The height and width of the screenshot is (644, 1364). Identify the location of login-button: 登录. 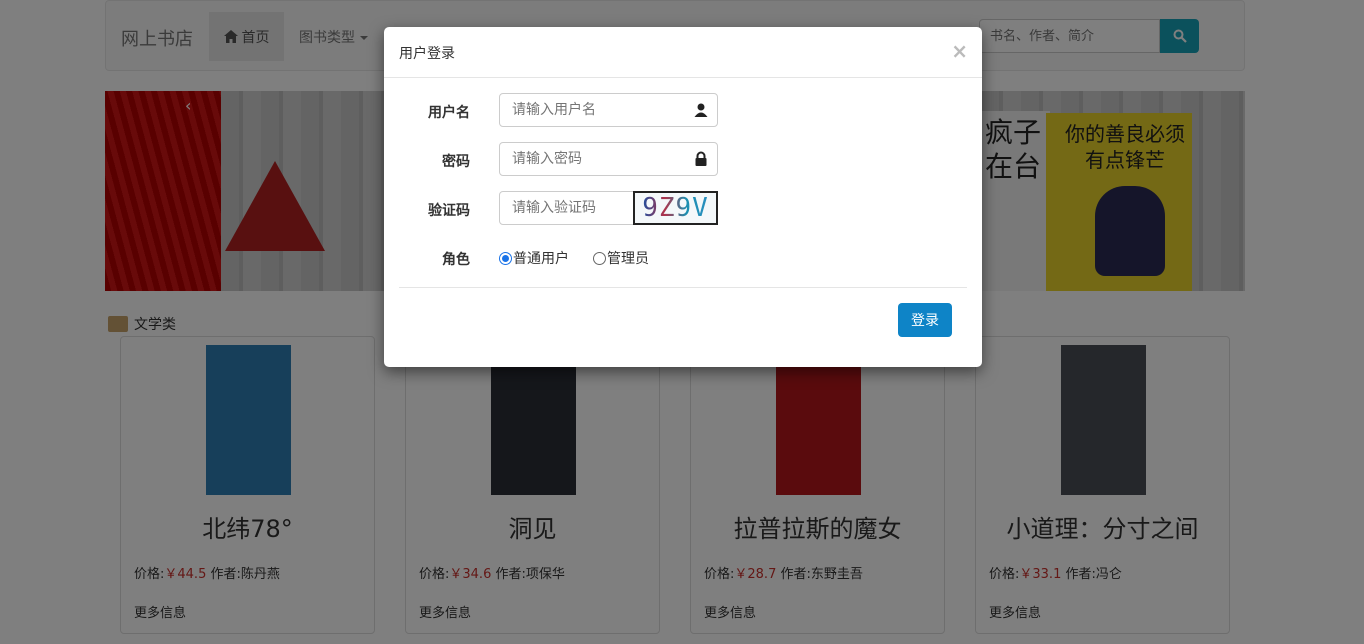
(925, 320).